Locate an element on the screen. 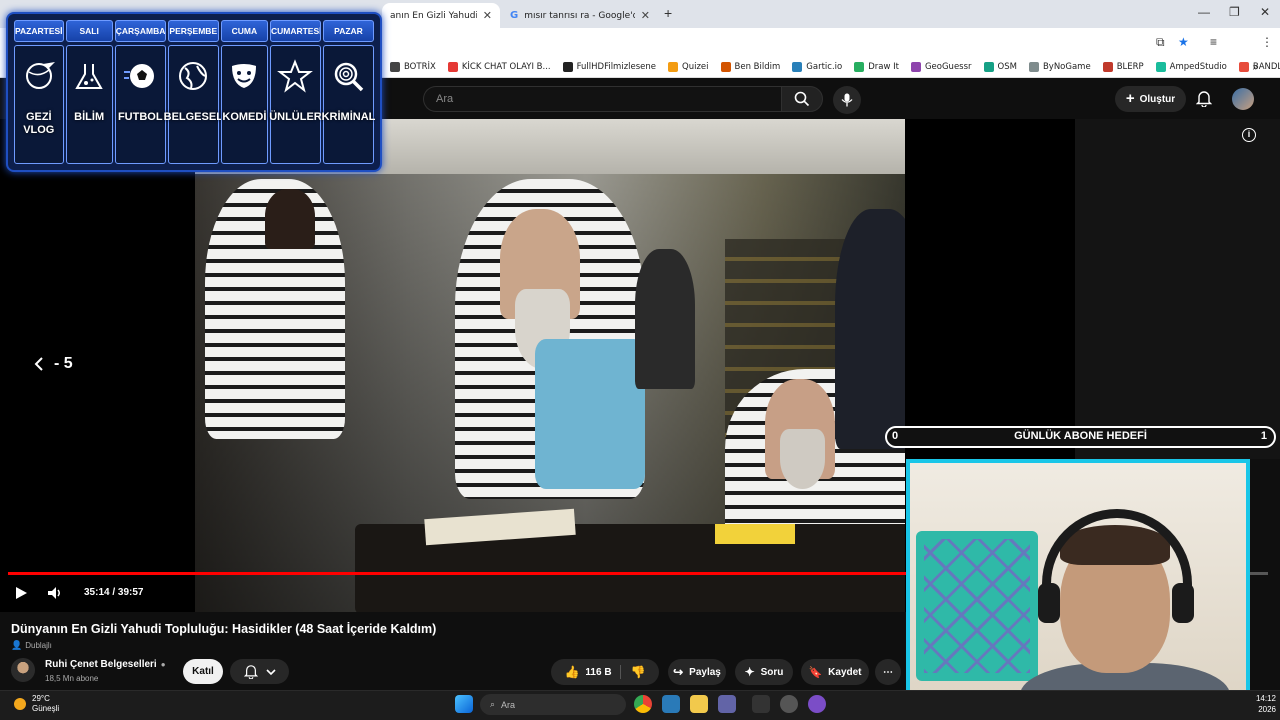  bell-icon is located at coordinates (1204, 99).